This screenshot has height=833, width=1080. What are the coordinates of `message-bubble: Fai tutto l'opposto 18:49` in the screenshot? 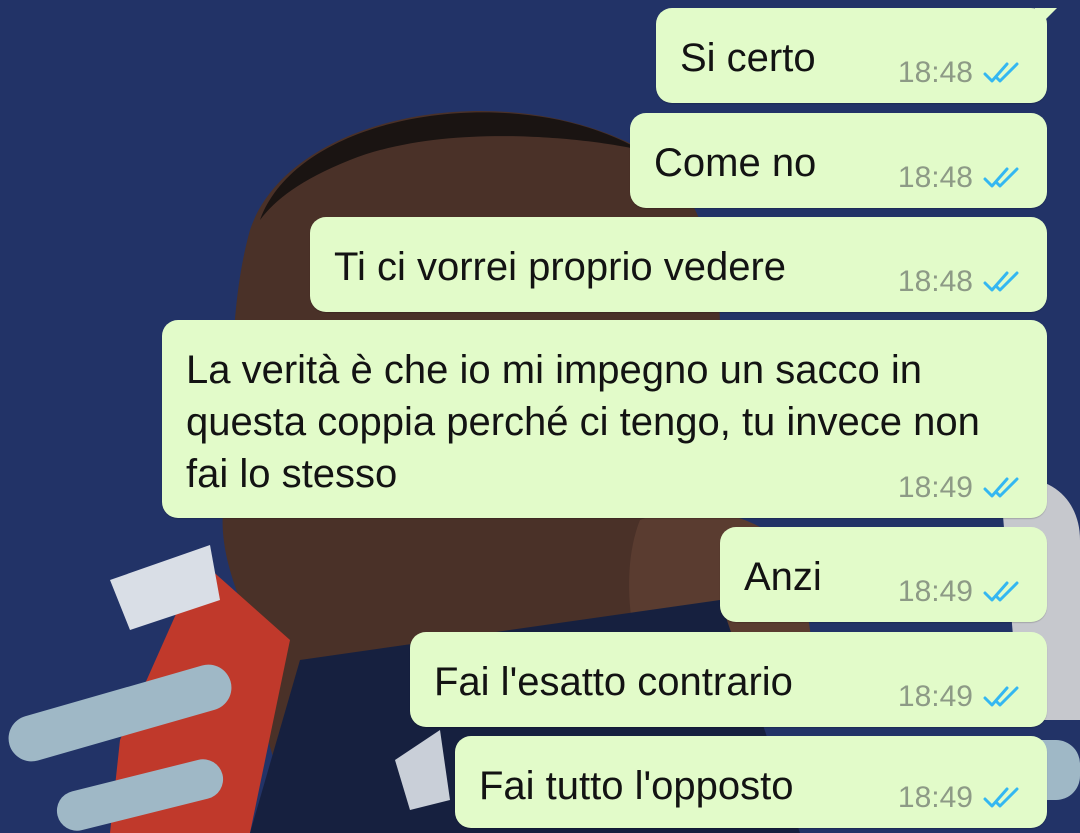 It's located at (751, 782).